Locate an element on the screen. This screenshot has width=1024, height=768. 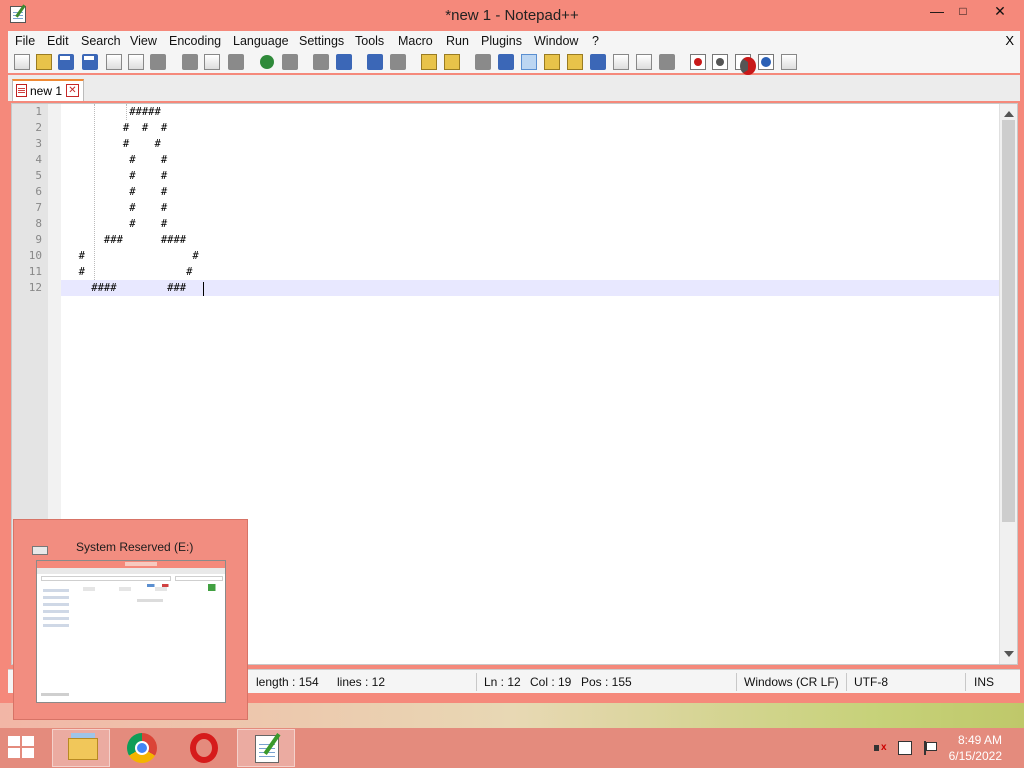
close-all-icon is located at coordinates (136, 62).